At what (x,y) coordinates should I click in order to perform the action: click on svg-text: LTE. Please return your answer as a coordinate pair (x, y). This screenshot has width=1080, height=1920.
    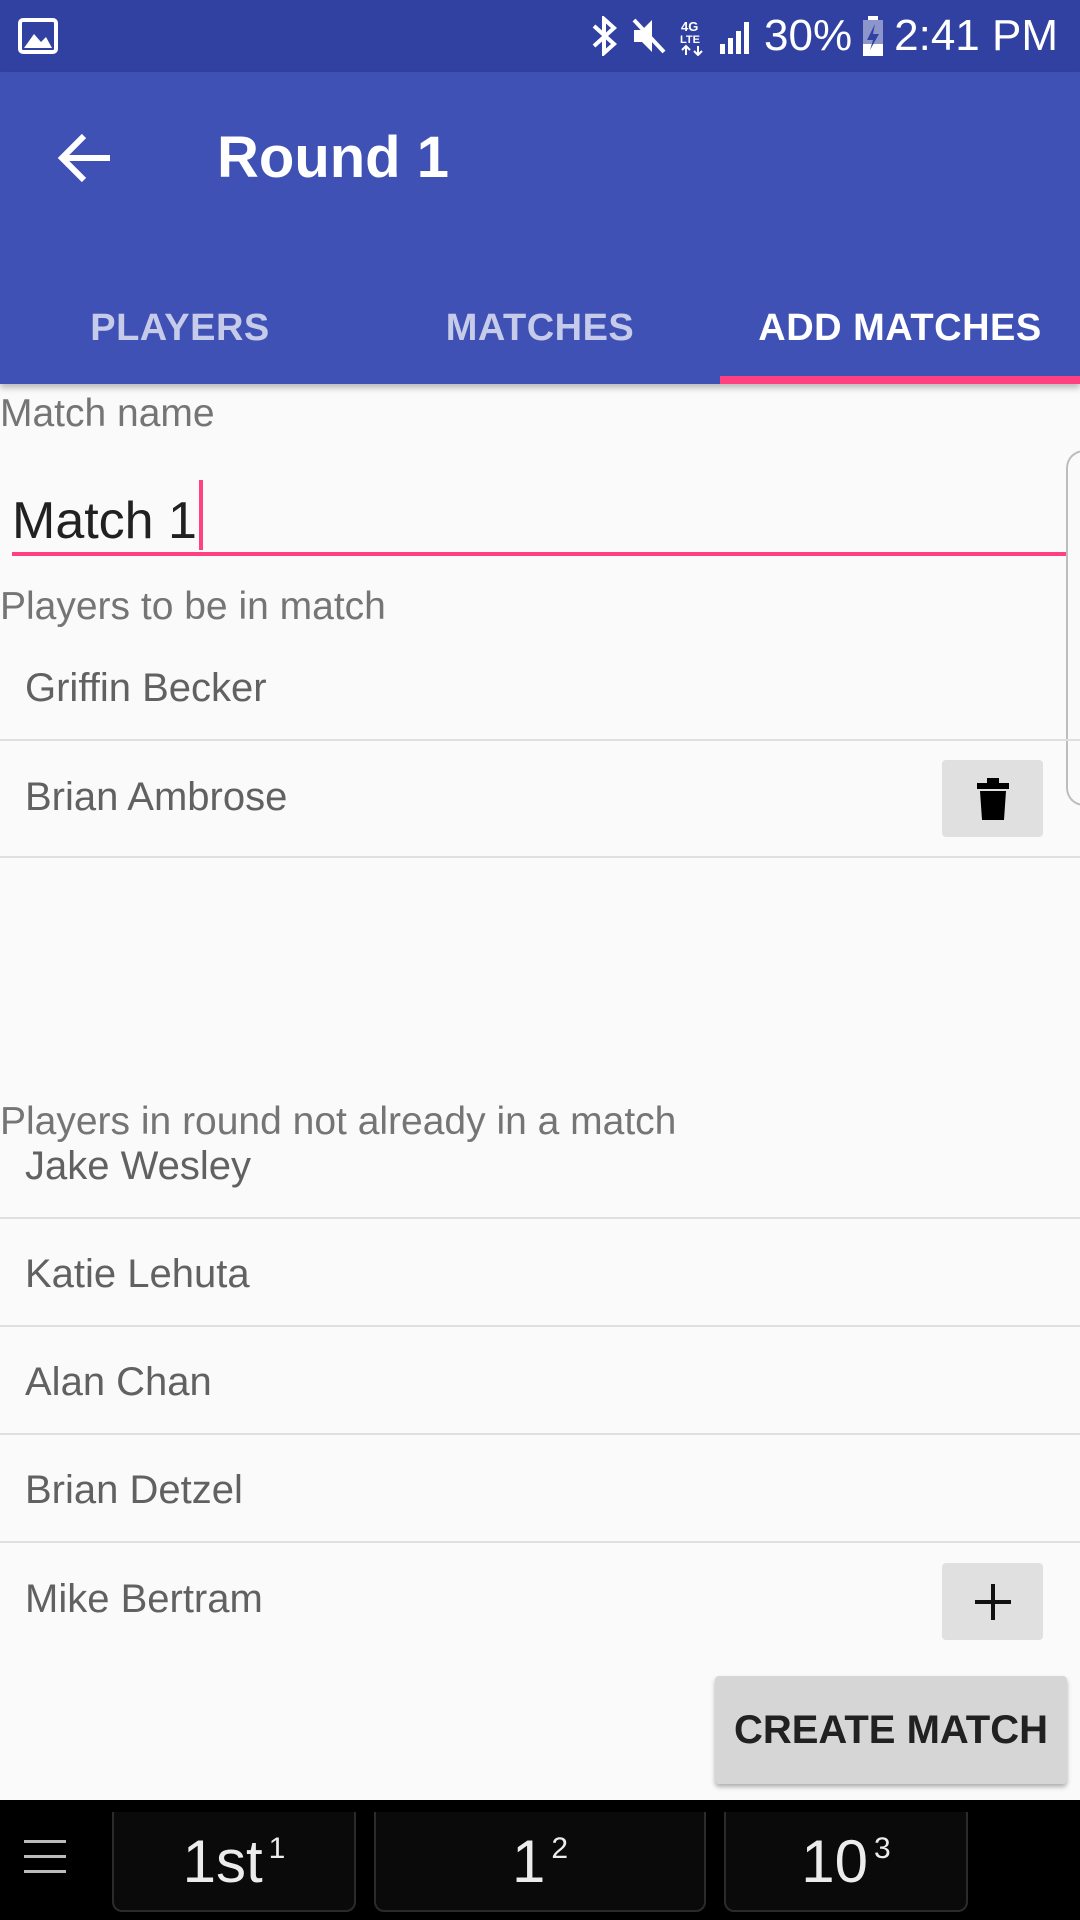
    Looking at the image, I should click on (690, 40).